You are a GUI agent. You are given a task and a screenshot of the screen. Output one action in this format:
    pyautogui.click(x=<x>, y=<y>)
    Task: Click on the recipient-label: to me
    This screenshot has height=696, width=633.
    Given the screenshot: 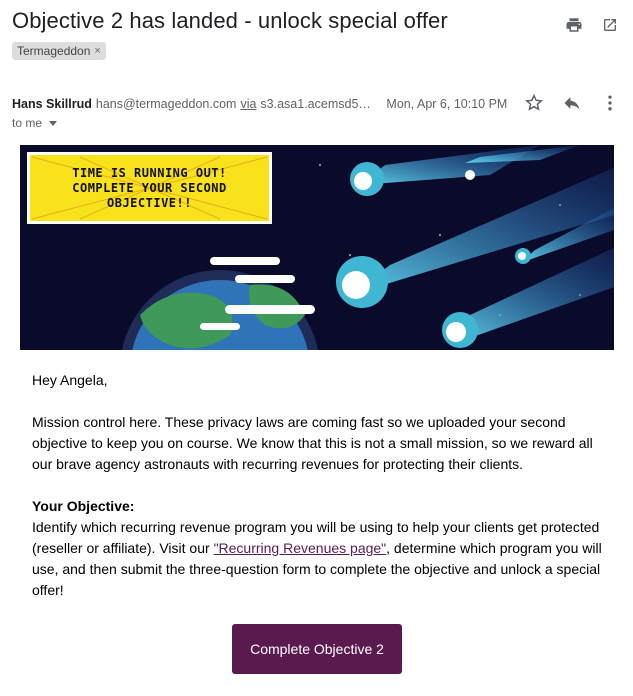 What is the action you would take?
    pyautogui.click(x=27, y=123)
    